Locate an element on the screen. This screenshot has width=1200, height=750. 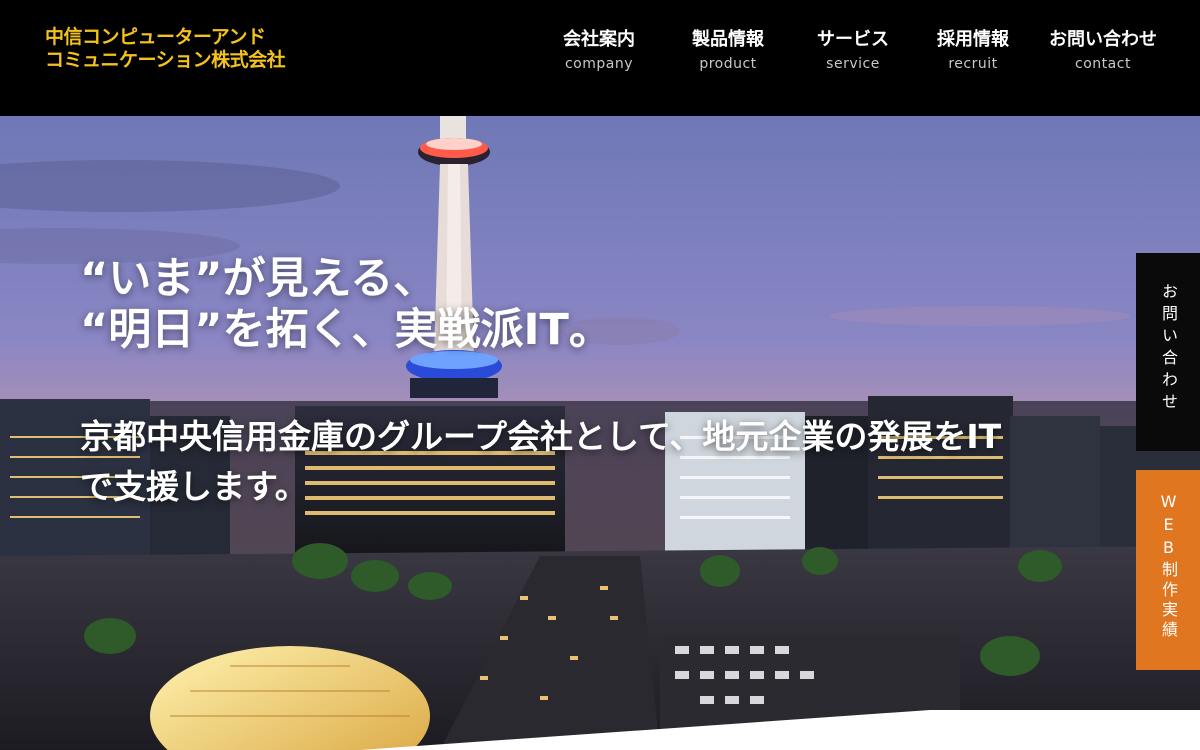
company-logo: 中信コンピューターアンド コミュニケーション株式会社 is located at coordinates (165, 49).